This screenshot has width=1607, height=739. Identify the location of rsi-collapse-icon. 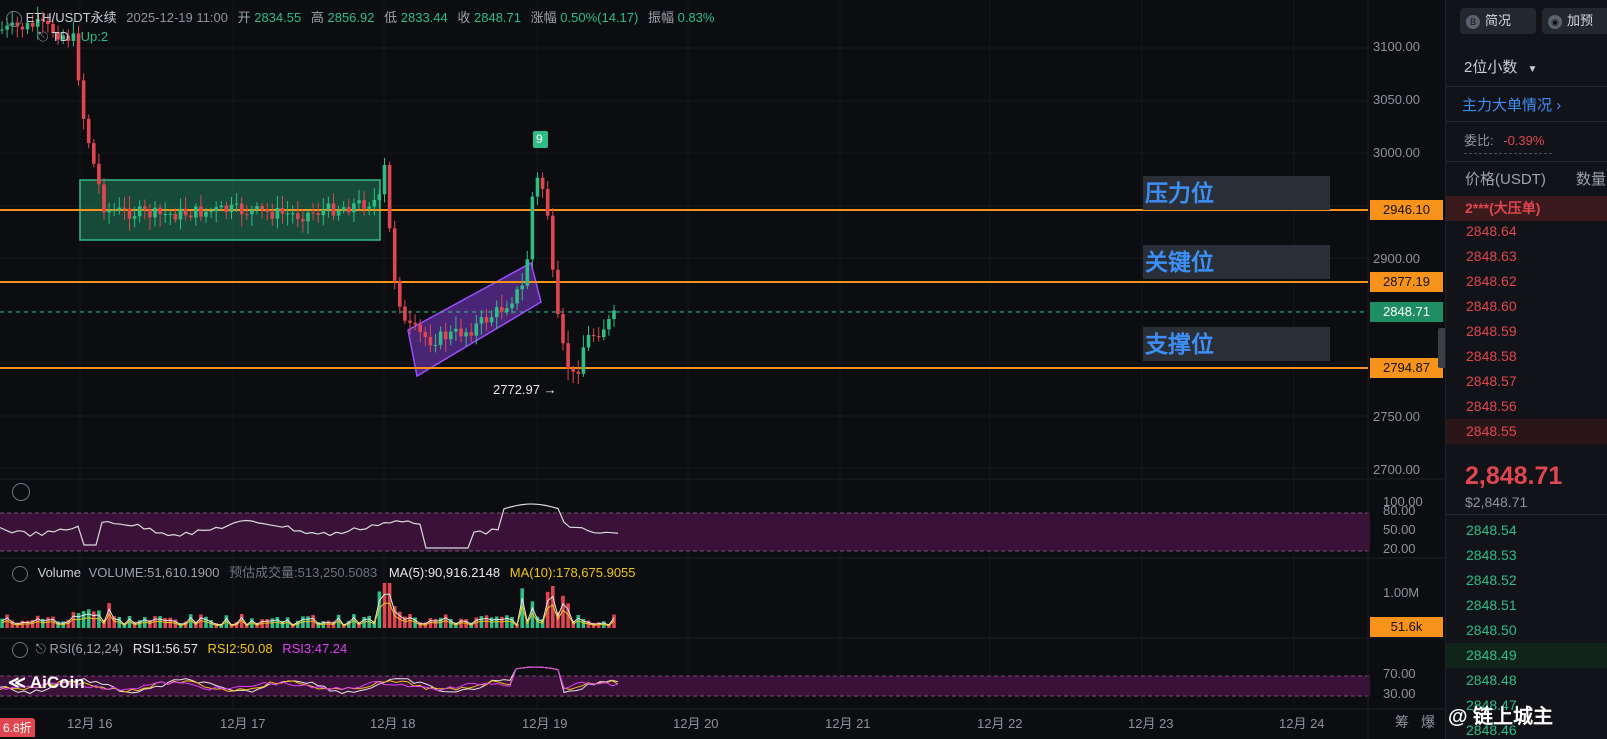
(20, 649).